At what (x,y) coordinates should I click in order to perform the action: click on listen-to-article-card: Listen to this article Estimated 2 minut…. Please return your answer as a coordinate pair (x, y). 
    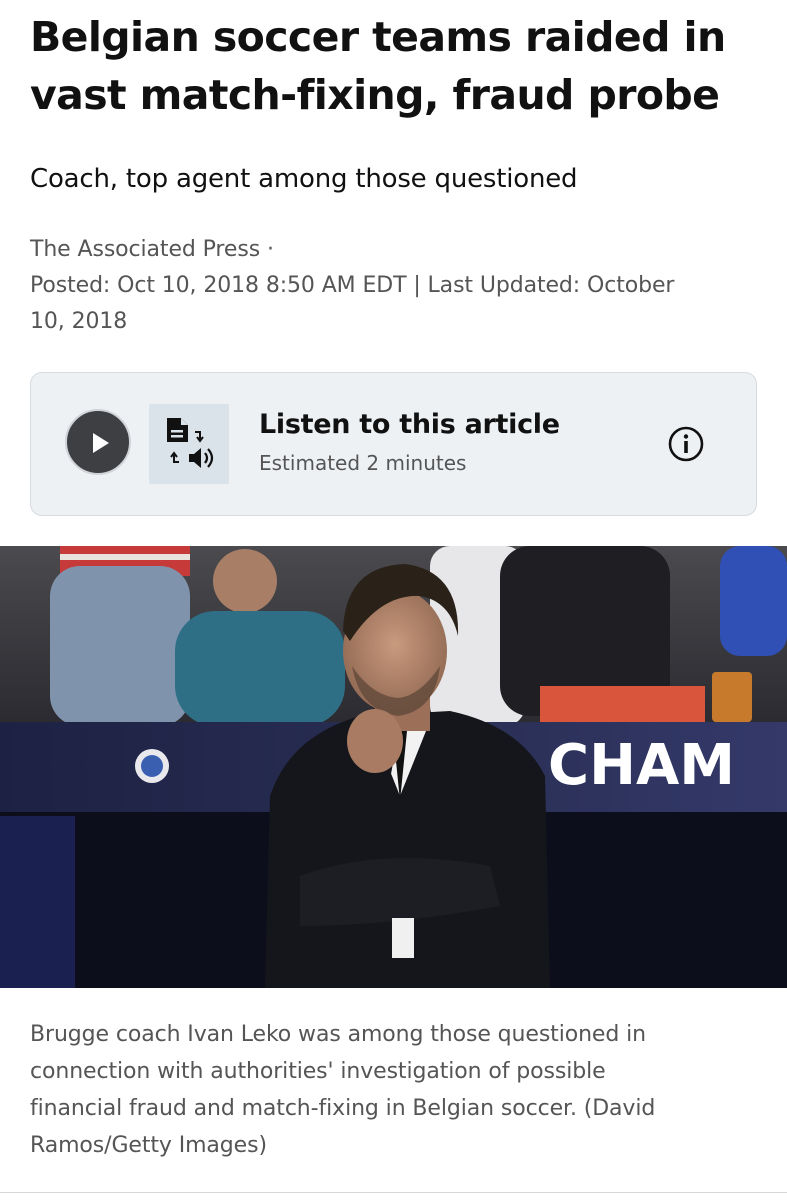
    Looking at the image, I should click on (393, 444).